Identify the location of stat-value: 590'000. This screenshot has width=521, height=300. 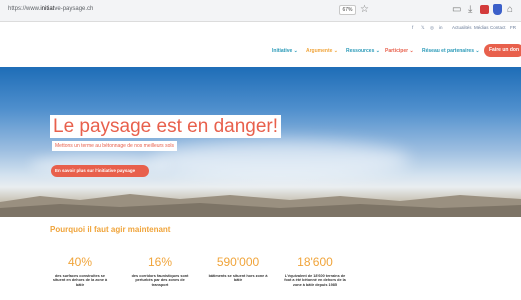
(238, 262).